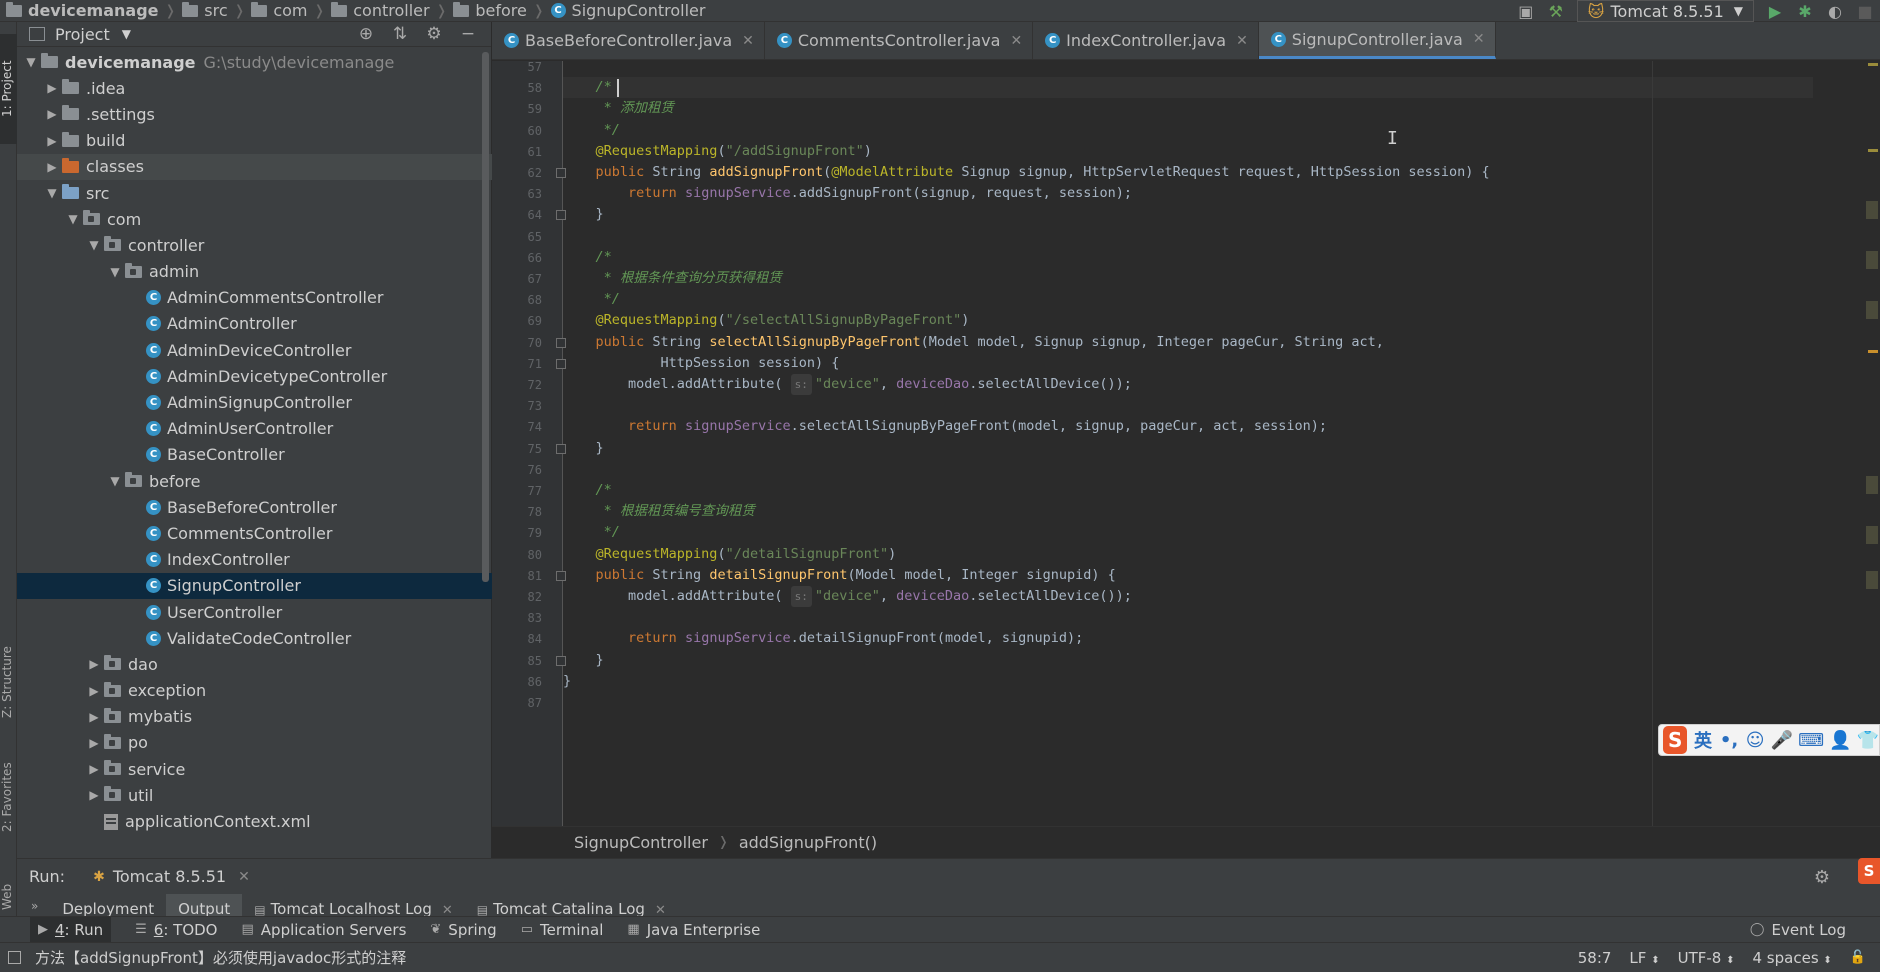 The width and height of the screenshot is (1880, 972). What do you see at coordinates (279, 10) in the screenshot?
I see `breadcrumb-com: com` at bounding box center [279, 10].